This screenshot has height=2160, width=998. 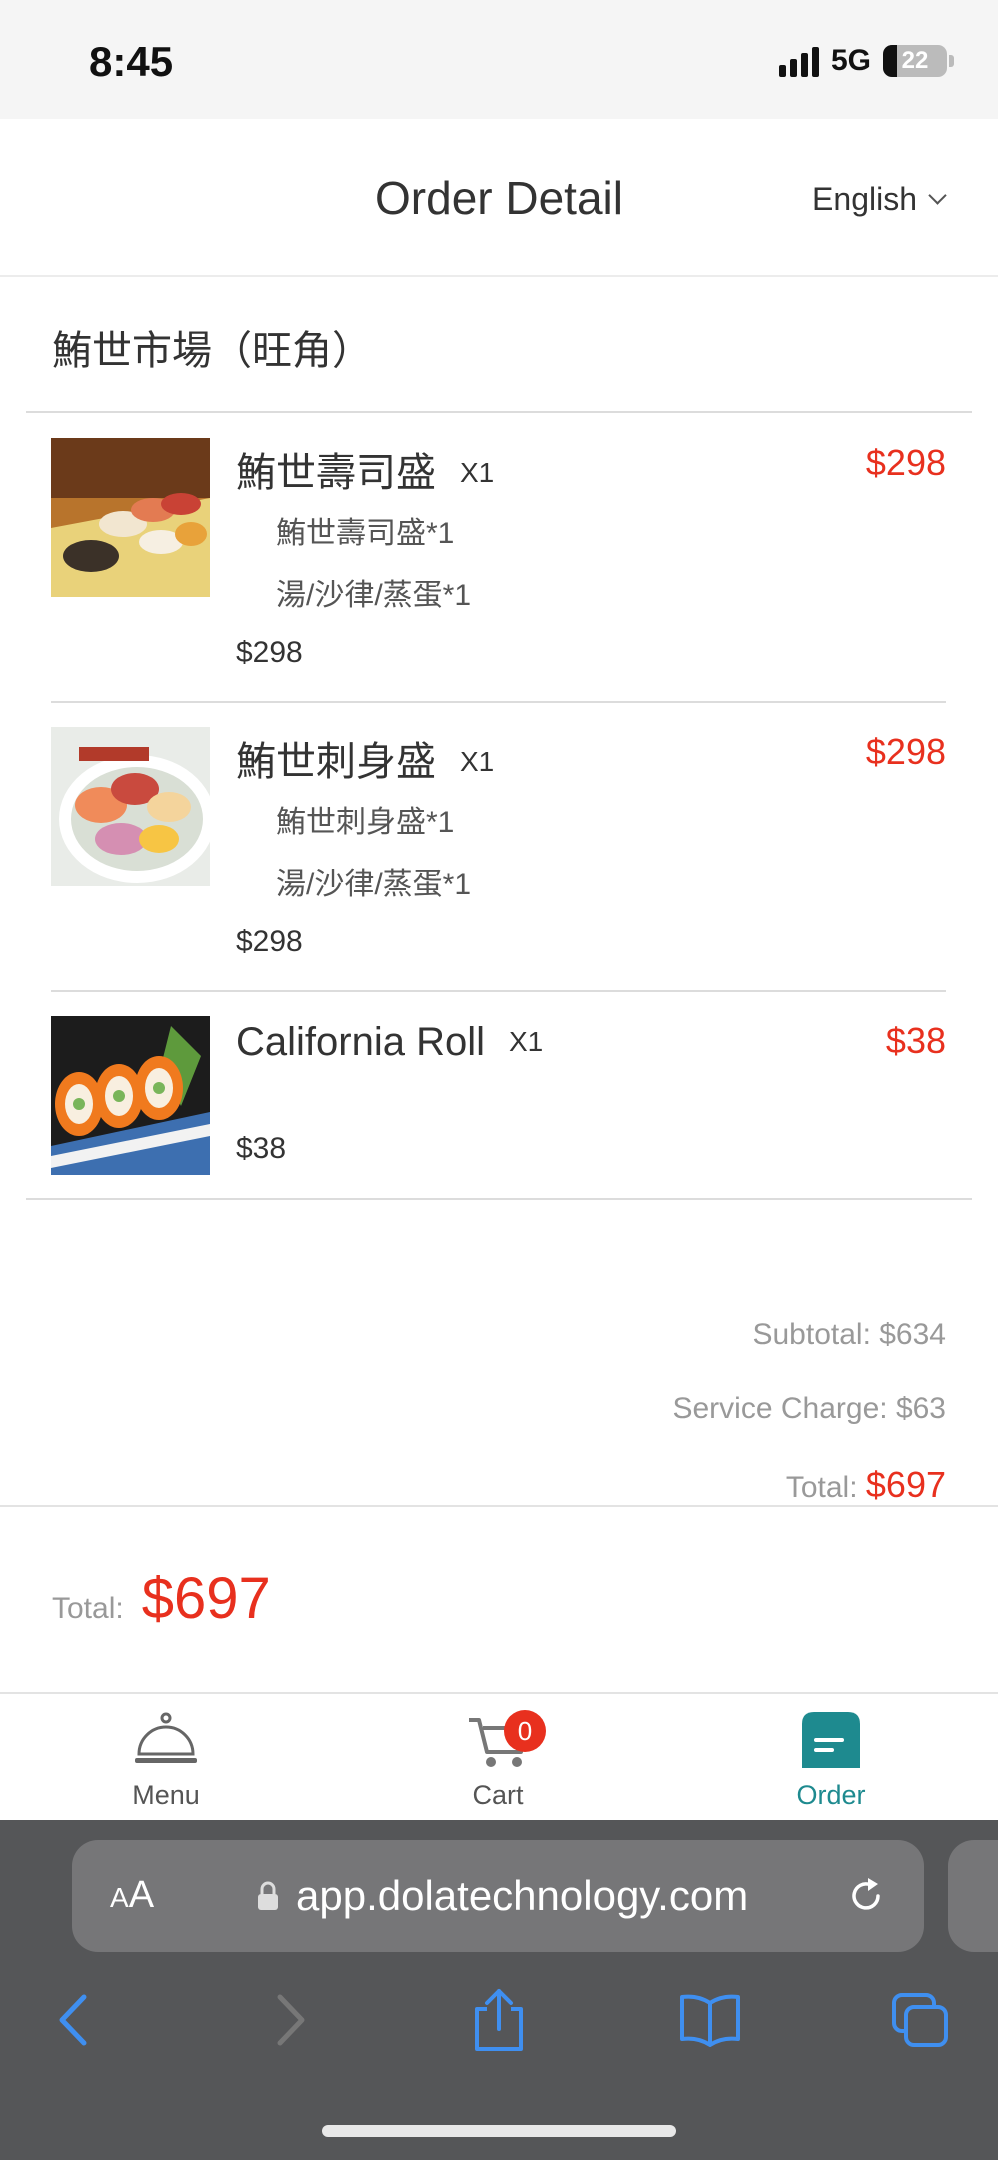 I want to click on service-charge-row: Service Charge: $63, so click(x=809, y=1409).